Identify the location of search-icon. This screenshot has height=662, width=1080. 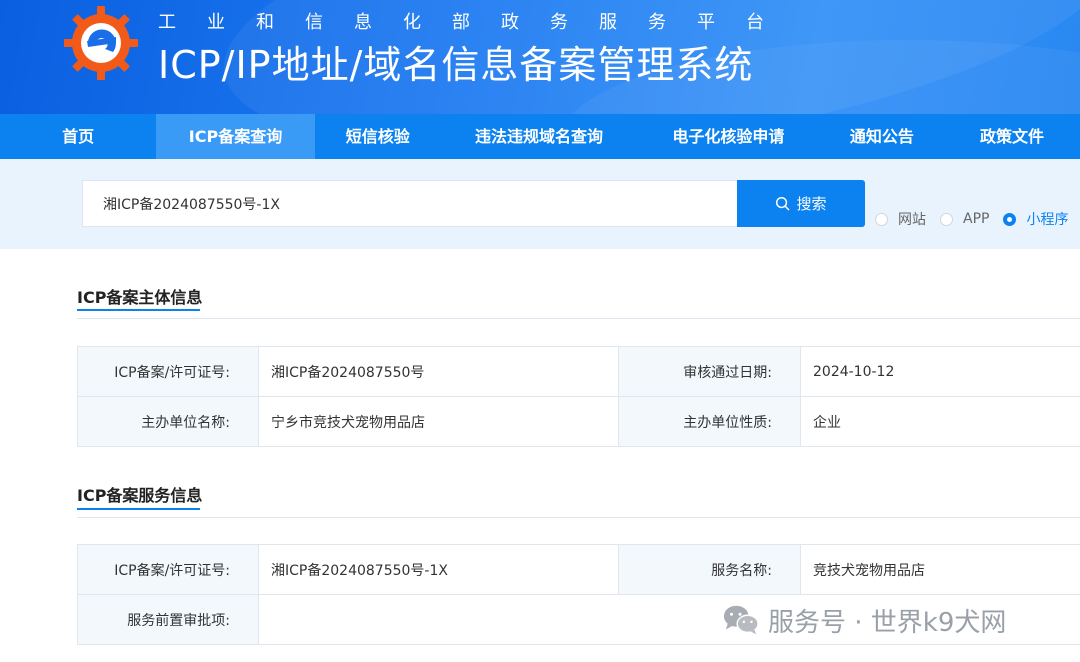
(783, 203).